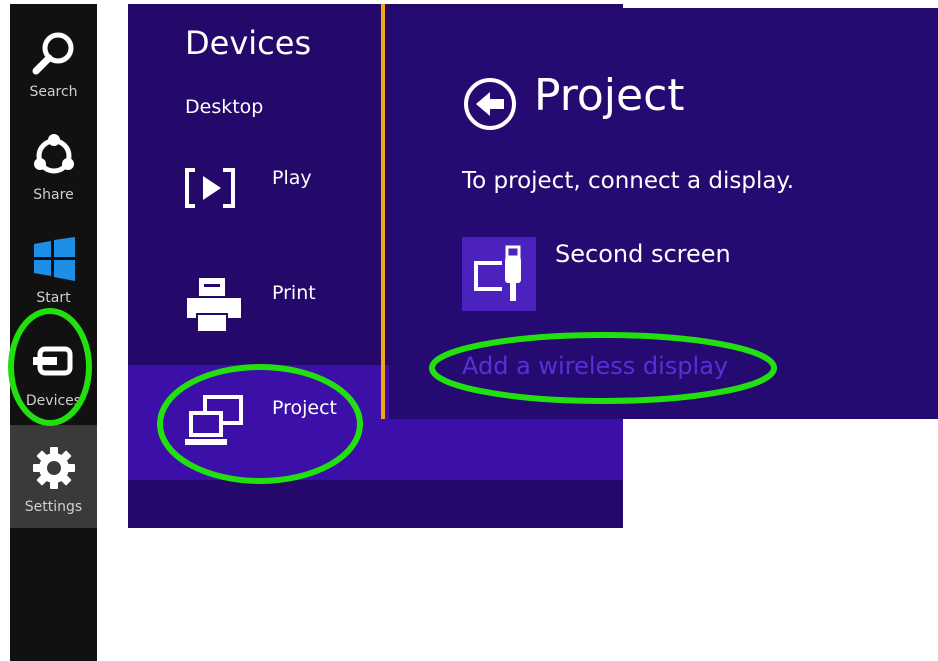 The height and width of the screenshot is (661, 938). I want to click on devices-title: Devices, so click(248, 43).